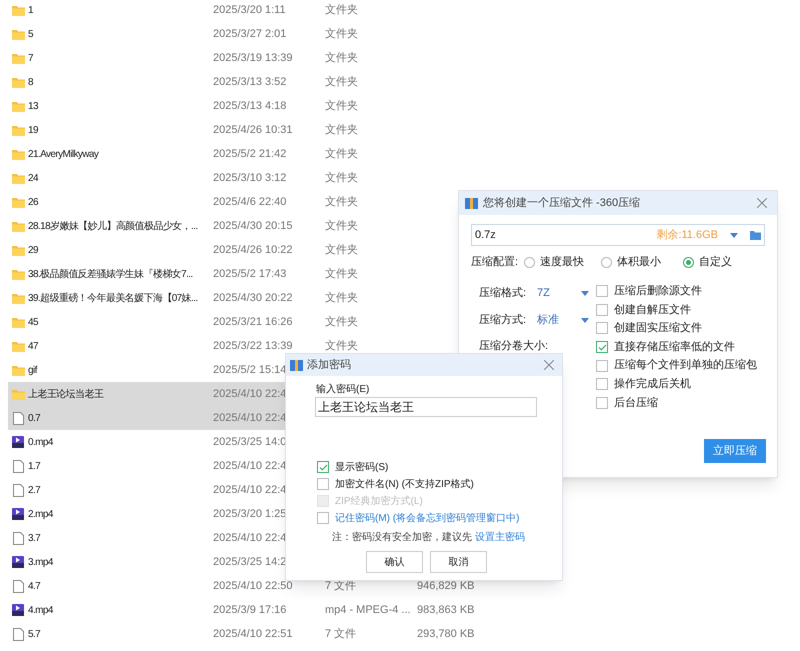 The image size is (800, 651). Describe the element at coordinates (66, 394) in the screenshot. I see `file-name: 上老王论坛当老王` at that location.